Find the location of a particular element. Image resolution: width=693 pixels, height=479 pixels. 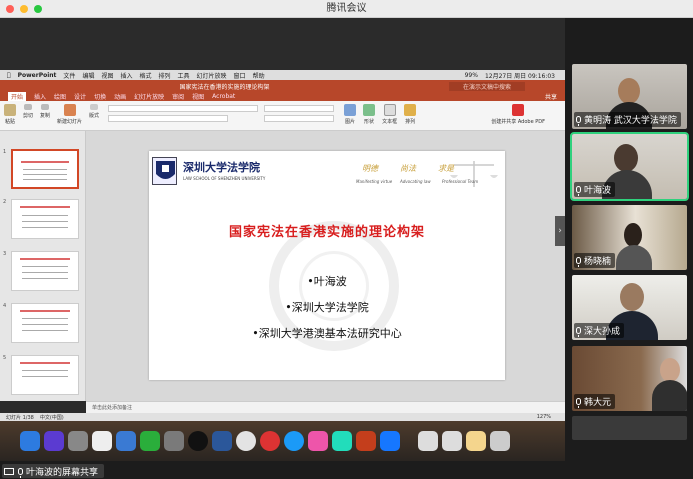

motto-en-3: Professional Team is located at coordinates (460, 181).